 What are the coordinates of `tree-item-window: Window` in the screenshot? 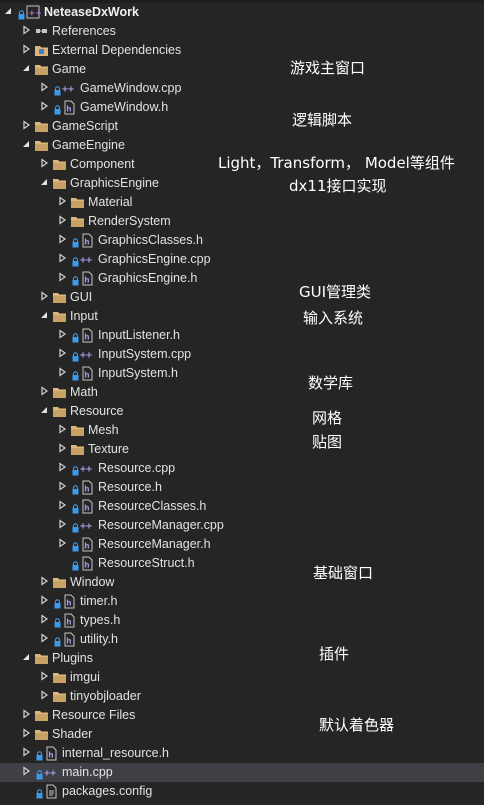 It's located at (242, 582).